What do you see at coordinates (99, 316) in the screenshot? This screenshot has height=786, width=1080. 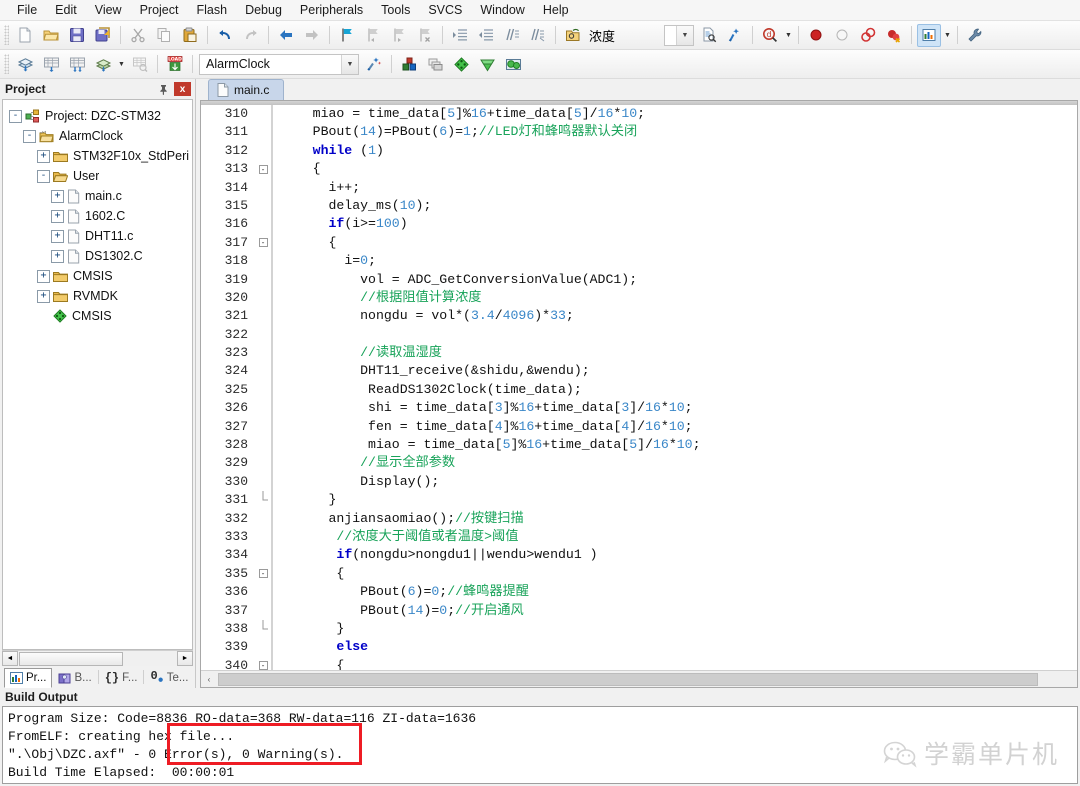 I see `tree-node-cmsis-component: CMSIS` at bounding box center [99, 316].